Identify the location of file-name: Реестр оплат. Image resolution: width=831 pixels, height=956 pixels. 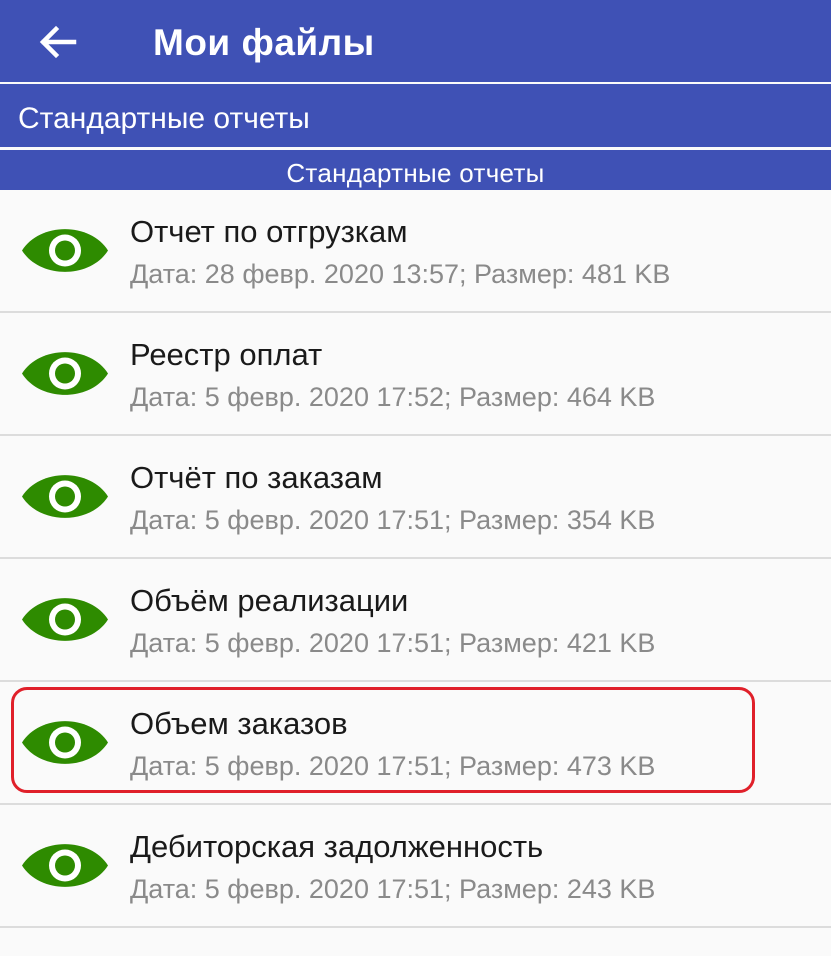
(226, 354).